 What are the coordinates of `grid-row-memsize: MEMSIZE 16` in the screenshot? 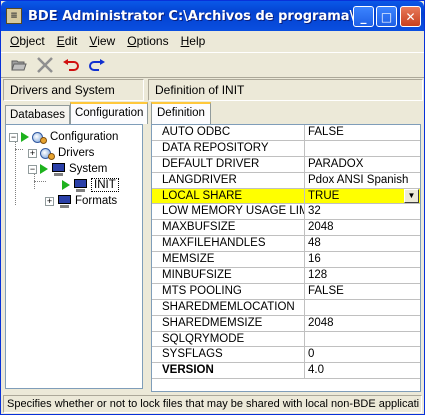 It's located at (286, 260).